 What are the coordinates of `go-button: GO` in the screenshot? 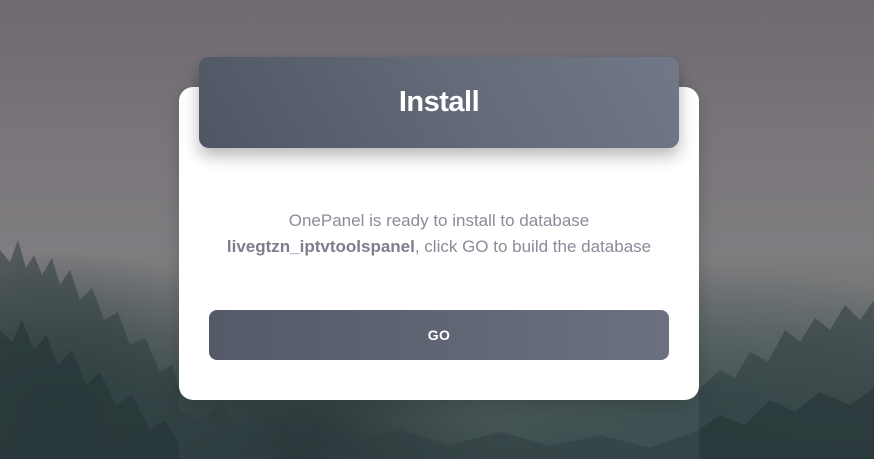 It's located at (439, 335).